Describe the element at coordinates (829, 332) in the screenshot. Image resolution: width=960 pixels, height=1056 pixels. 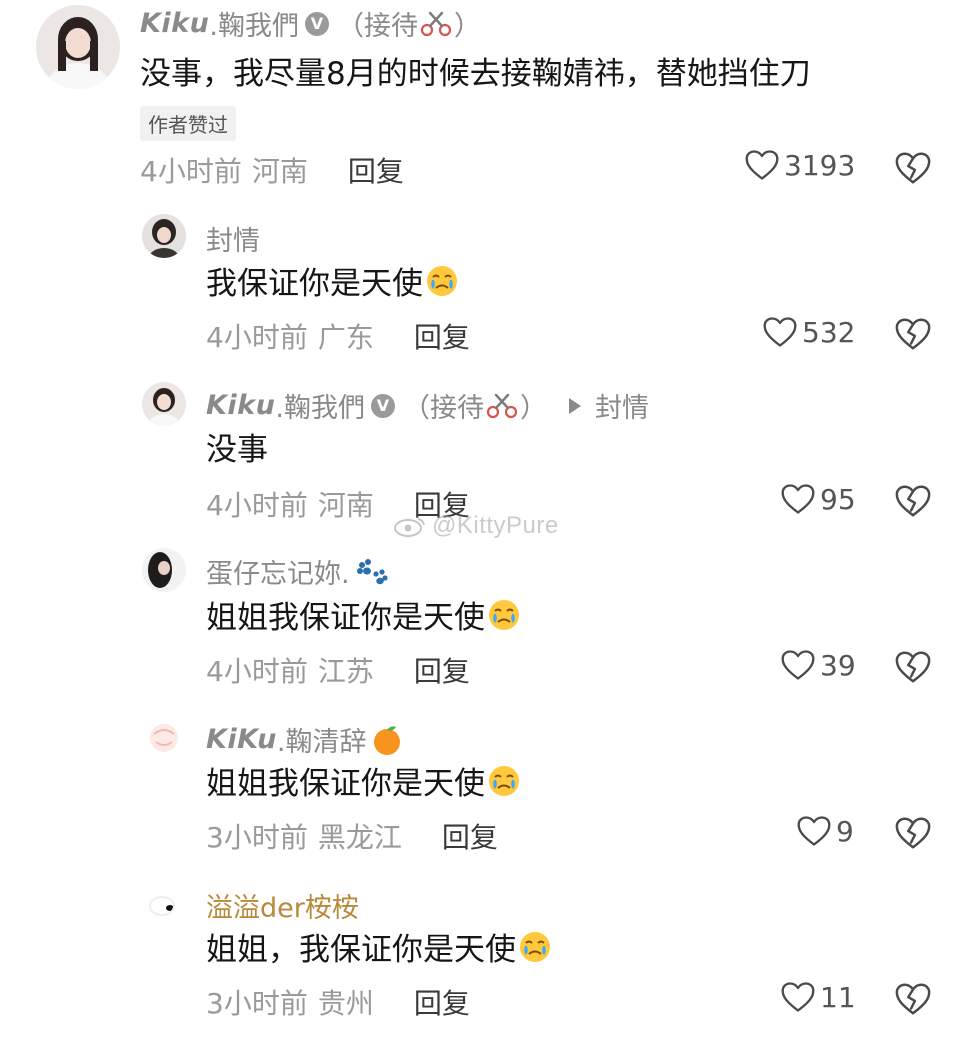
I see `like-count: 532` at that location.